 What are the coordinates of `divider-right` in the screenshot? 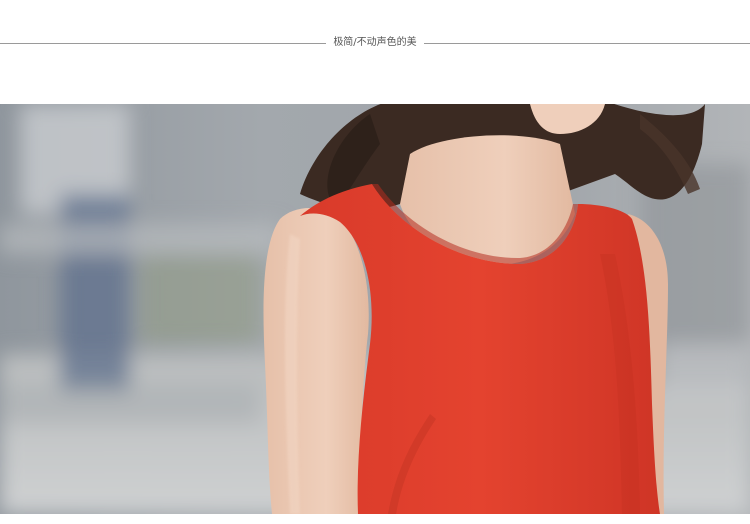 It's located at (587, 43).